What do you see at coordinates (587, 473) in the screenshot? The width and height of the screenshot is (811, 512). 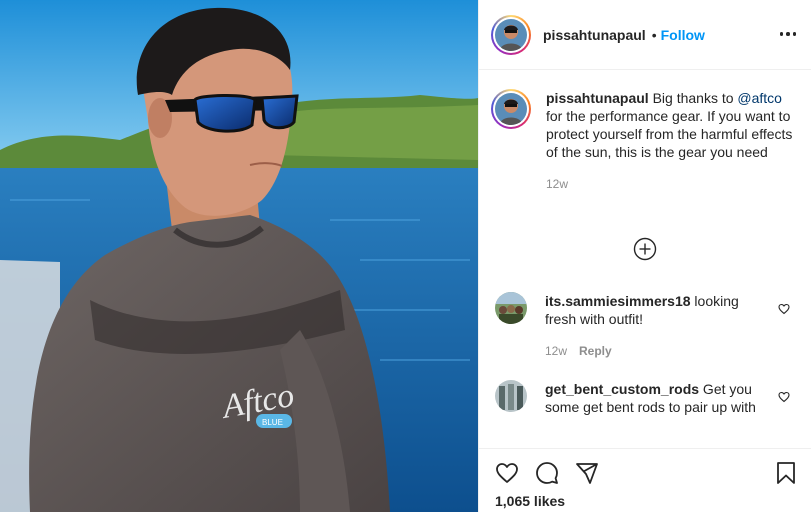 I see `share-icon` at bounding box center [587, 473].